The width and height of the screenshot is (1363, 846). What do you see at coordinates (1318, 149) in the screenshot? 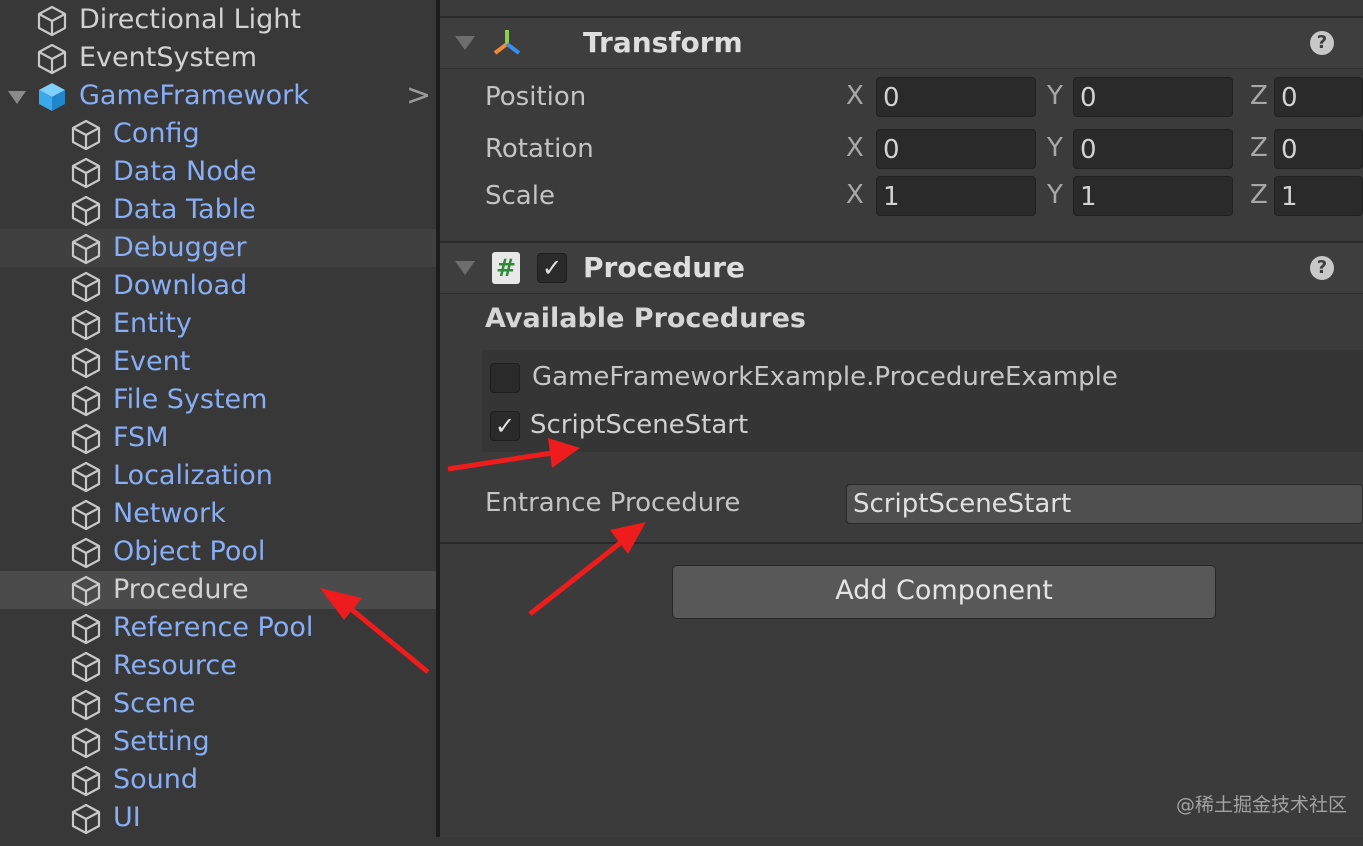
I see `transform-rotation-z-field: 0` at bounding box center [1318, 149].